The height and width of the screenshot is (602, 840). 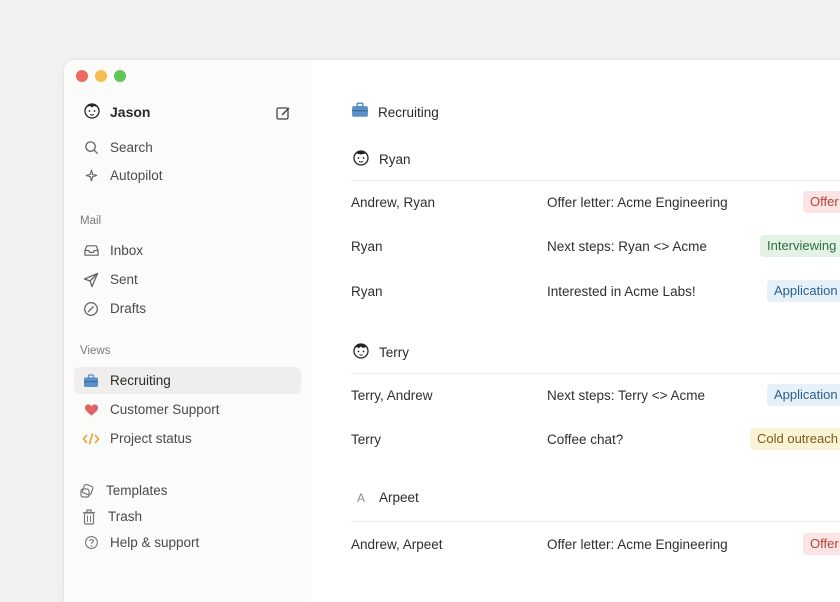 I want to click on sparkle-icon, so click(x=91, y=176).